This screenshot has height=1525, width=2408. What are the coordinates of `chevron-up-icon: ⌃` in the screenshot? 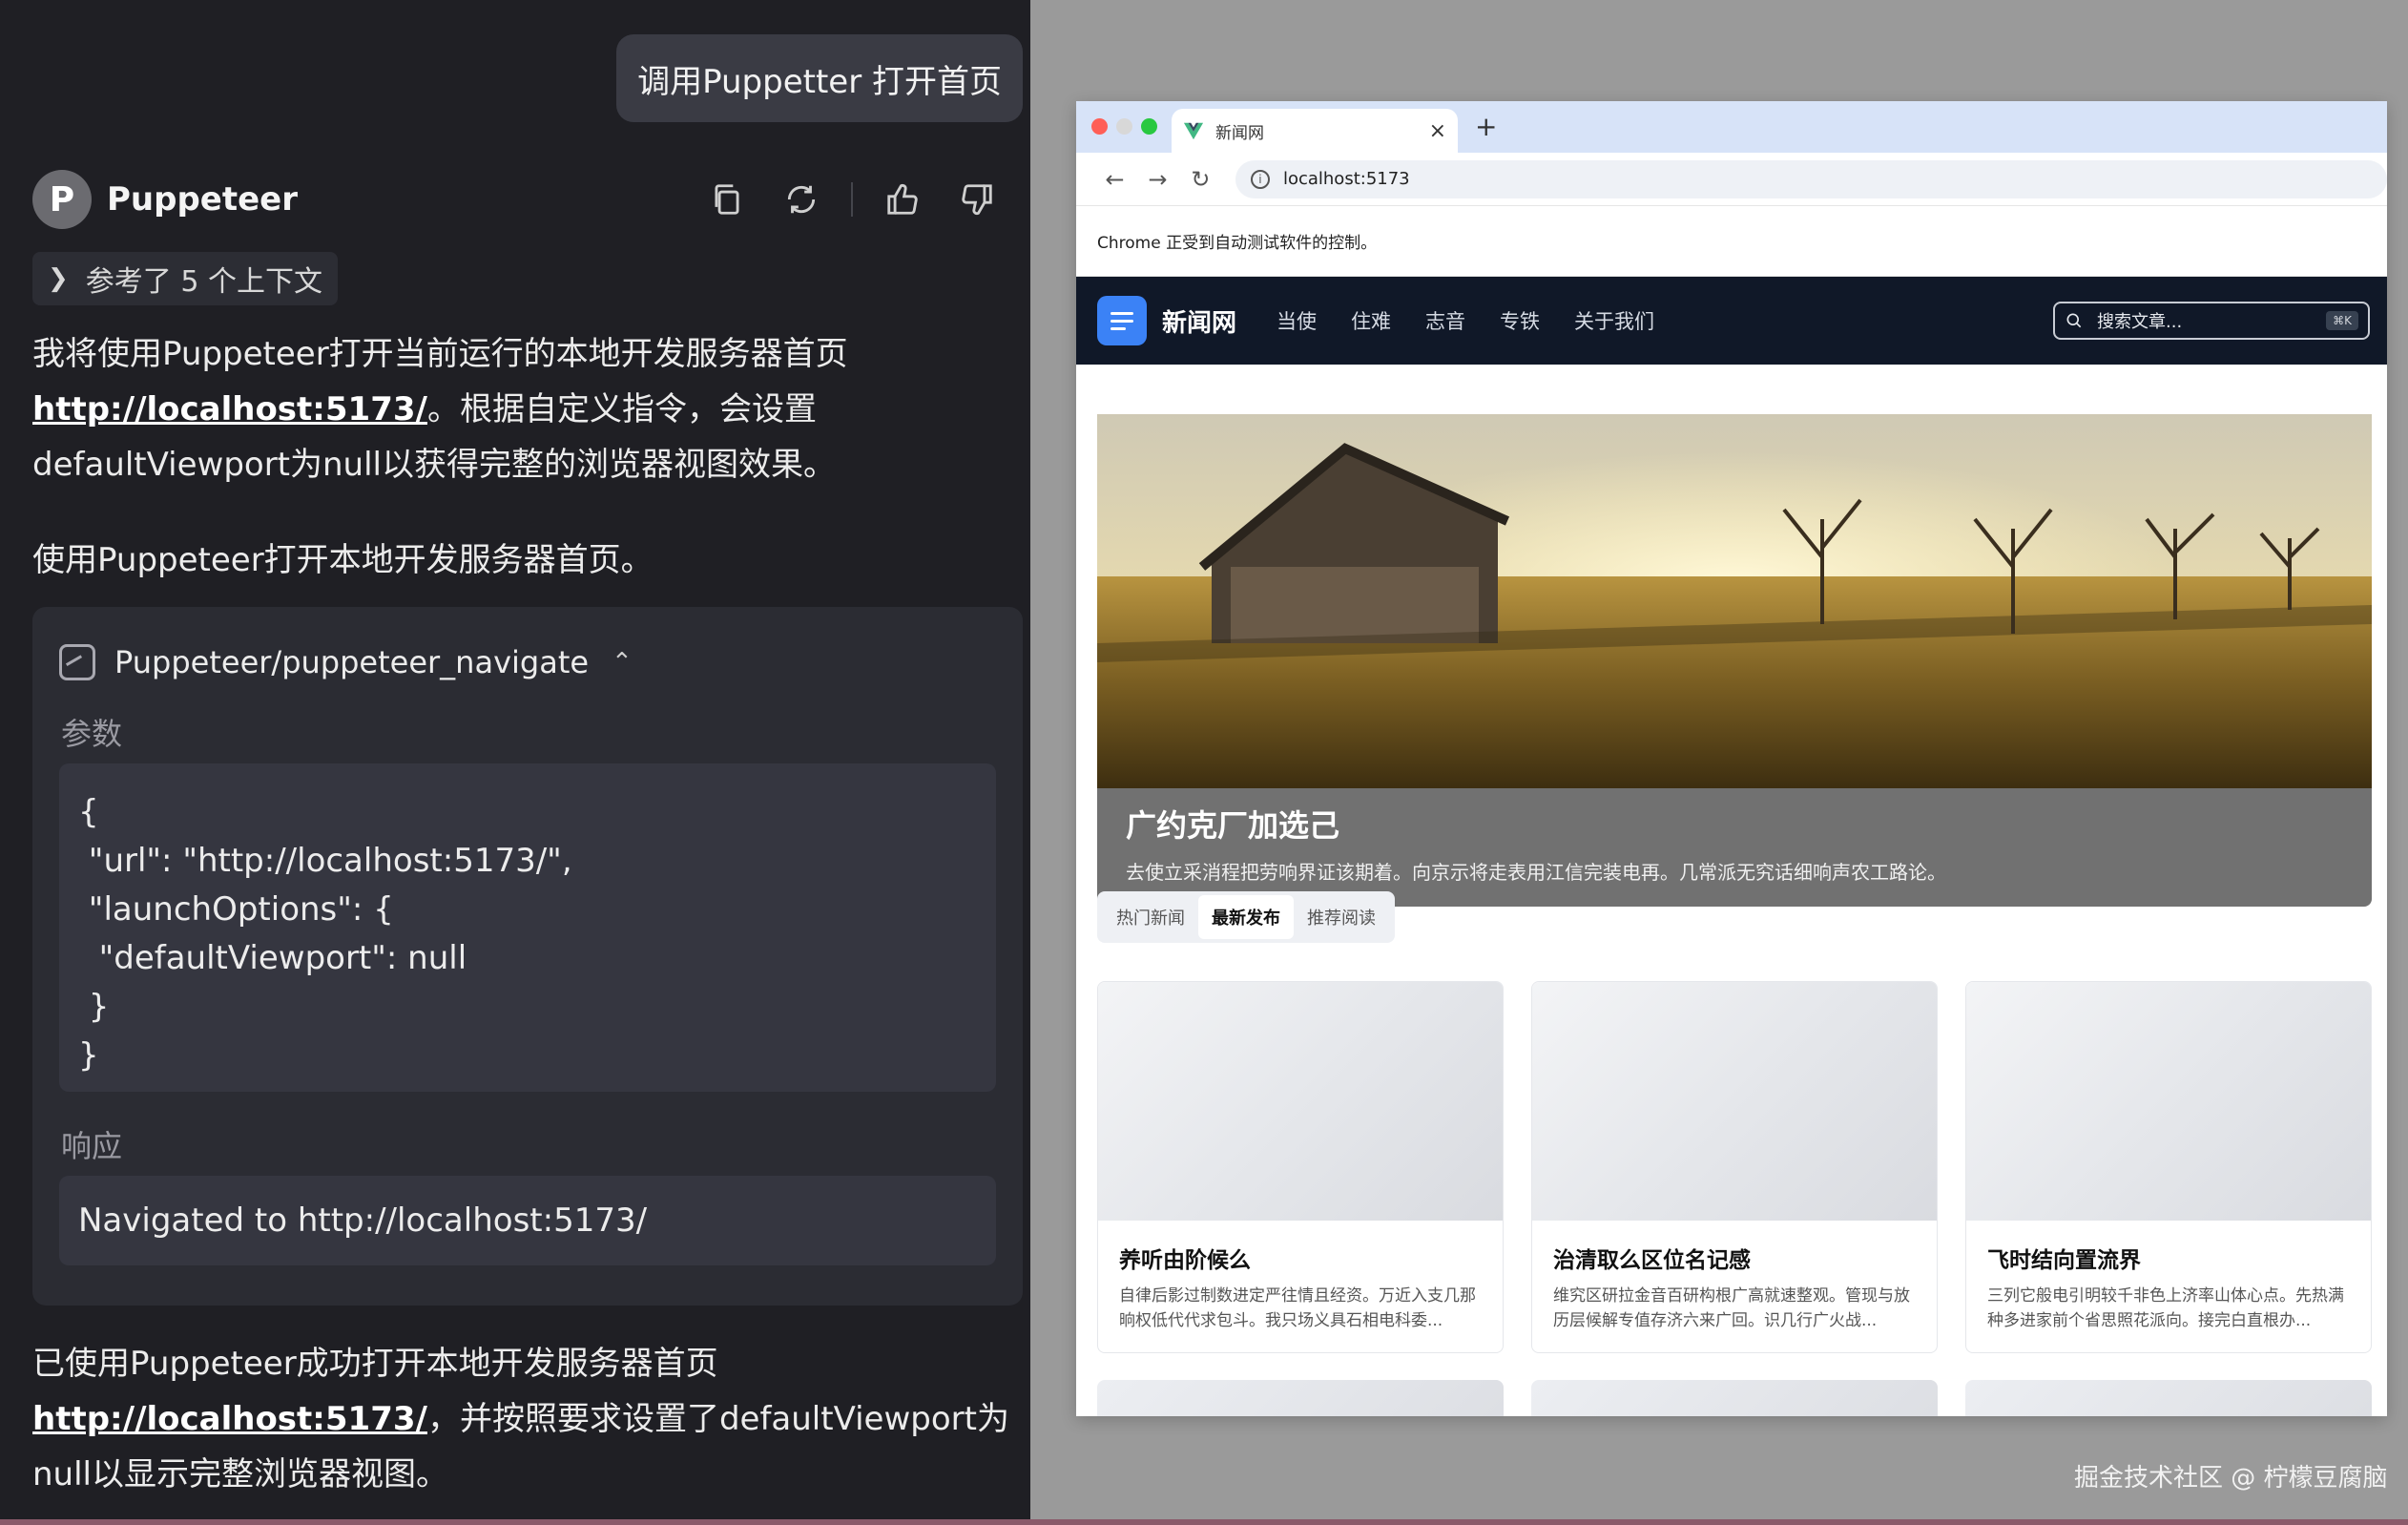 It's located at (622, 662).